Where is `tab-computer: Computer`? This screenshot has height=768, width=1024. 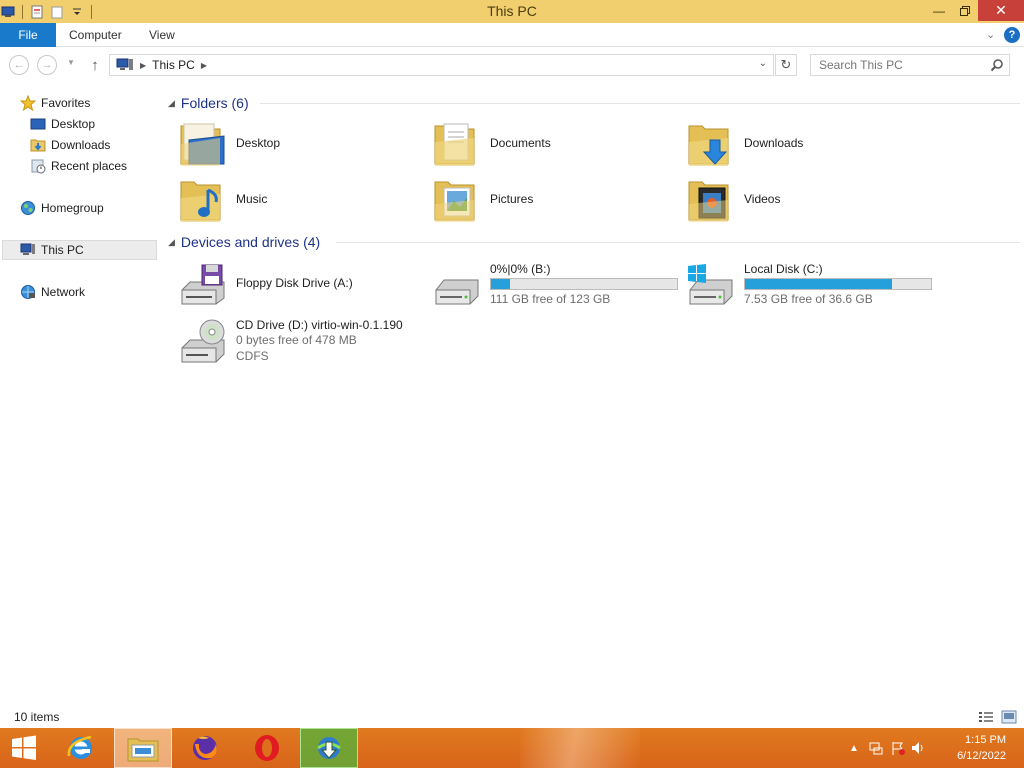
tab-computer: Computer is located at coordinates (95, 35).